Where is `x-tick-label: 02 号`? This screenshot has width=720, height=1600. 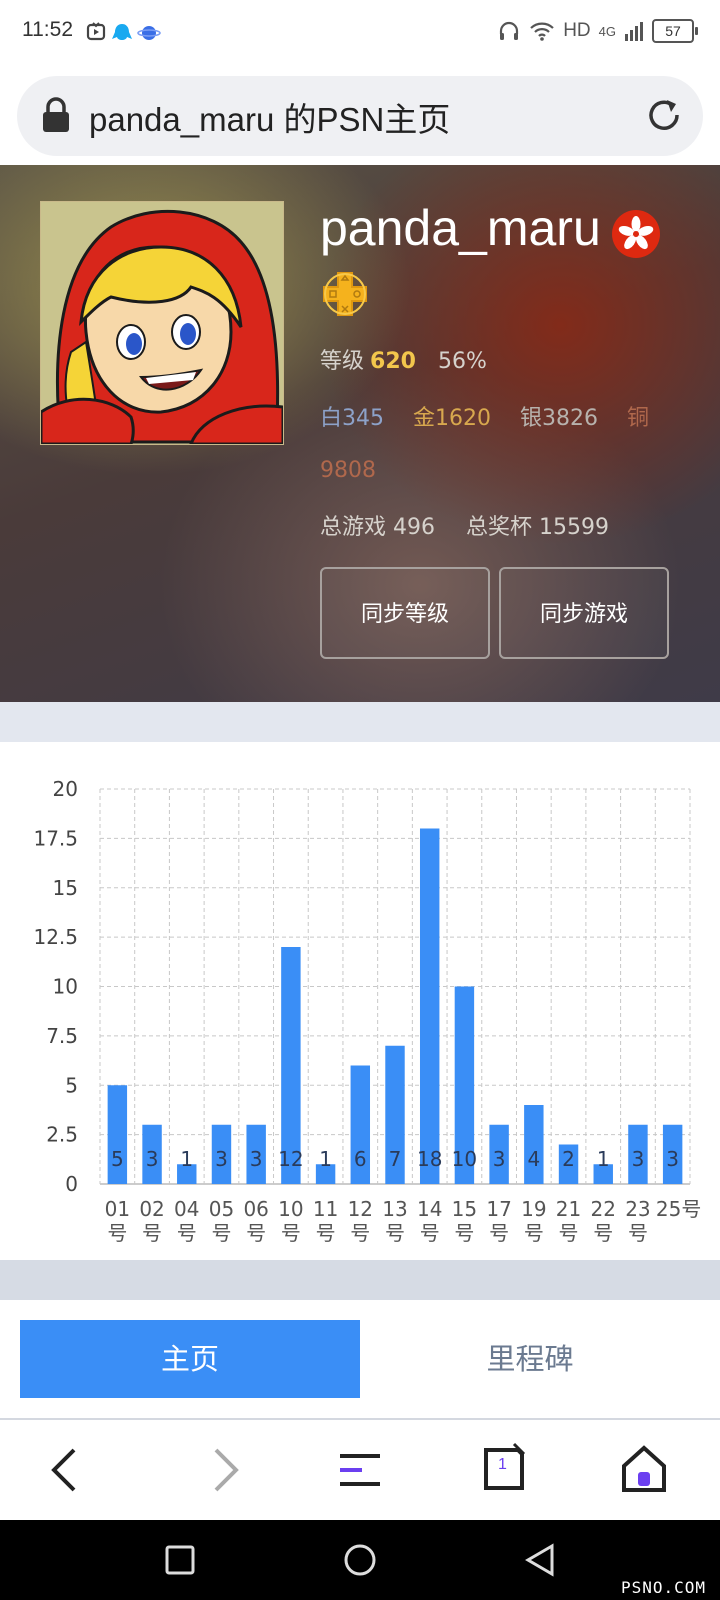 x-tick-label: 02 号 is located at coordinates (151, 1221).